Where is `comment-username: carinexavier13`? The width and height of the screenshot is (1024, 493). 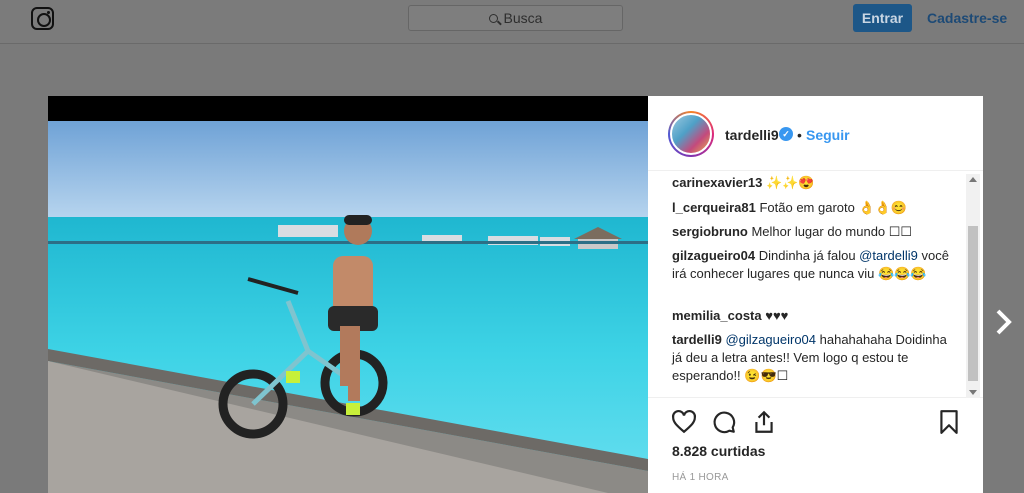
comment-username: carinexavier13 is located at coordinates (717, 182).